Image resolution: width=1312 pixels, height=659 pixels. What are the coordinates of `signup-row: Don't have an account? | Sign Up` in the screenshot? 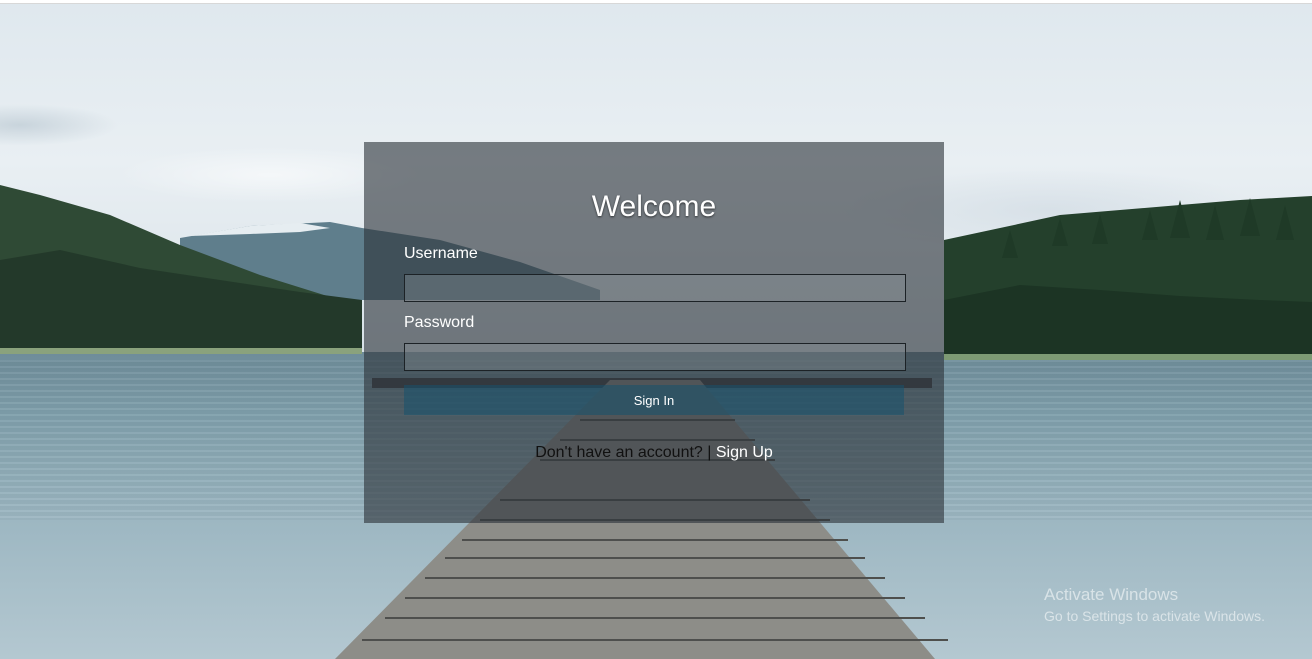 It's located at (654, 453).